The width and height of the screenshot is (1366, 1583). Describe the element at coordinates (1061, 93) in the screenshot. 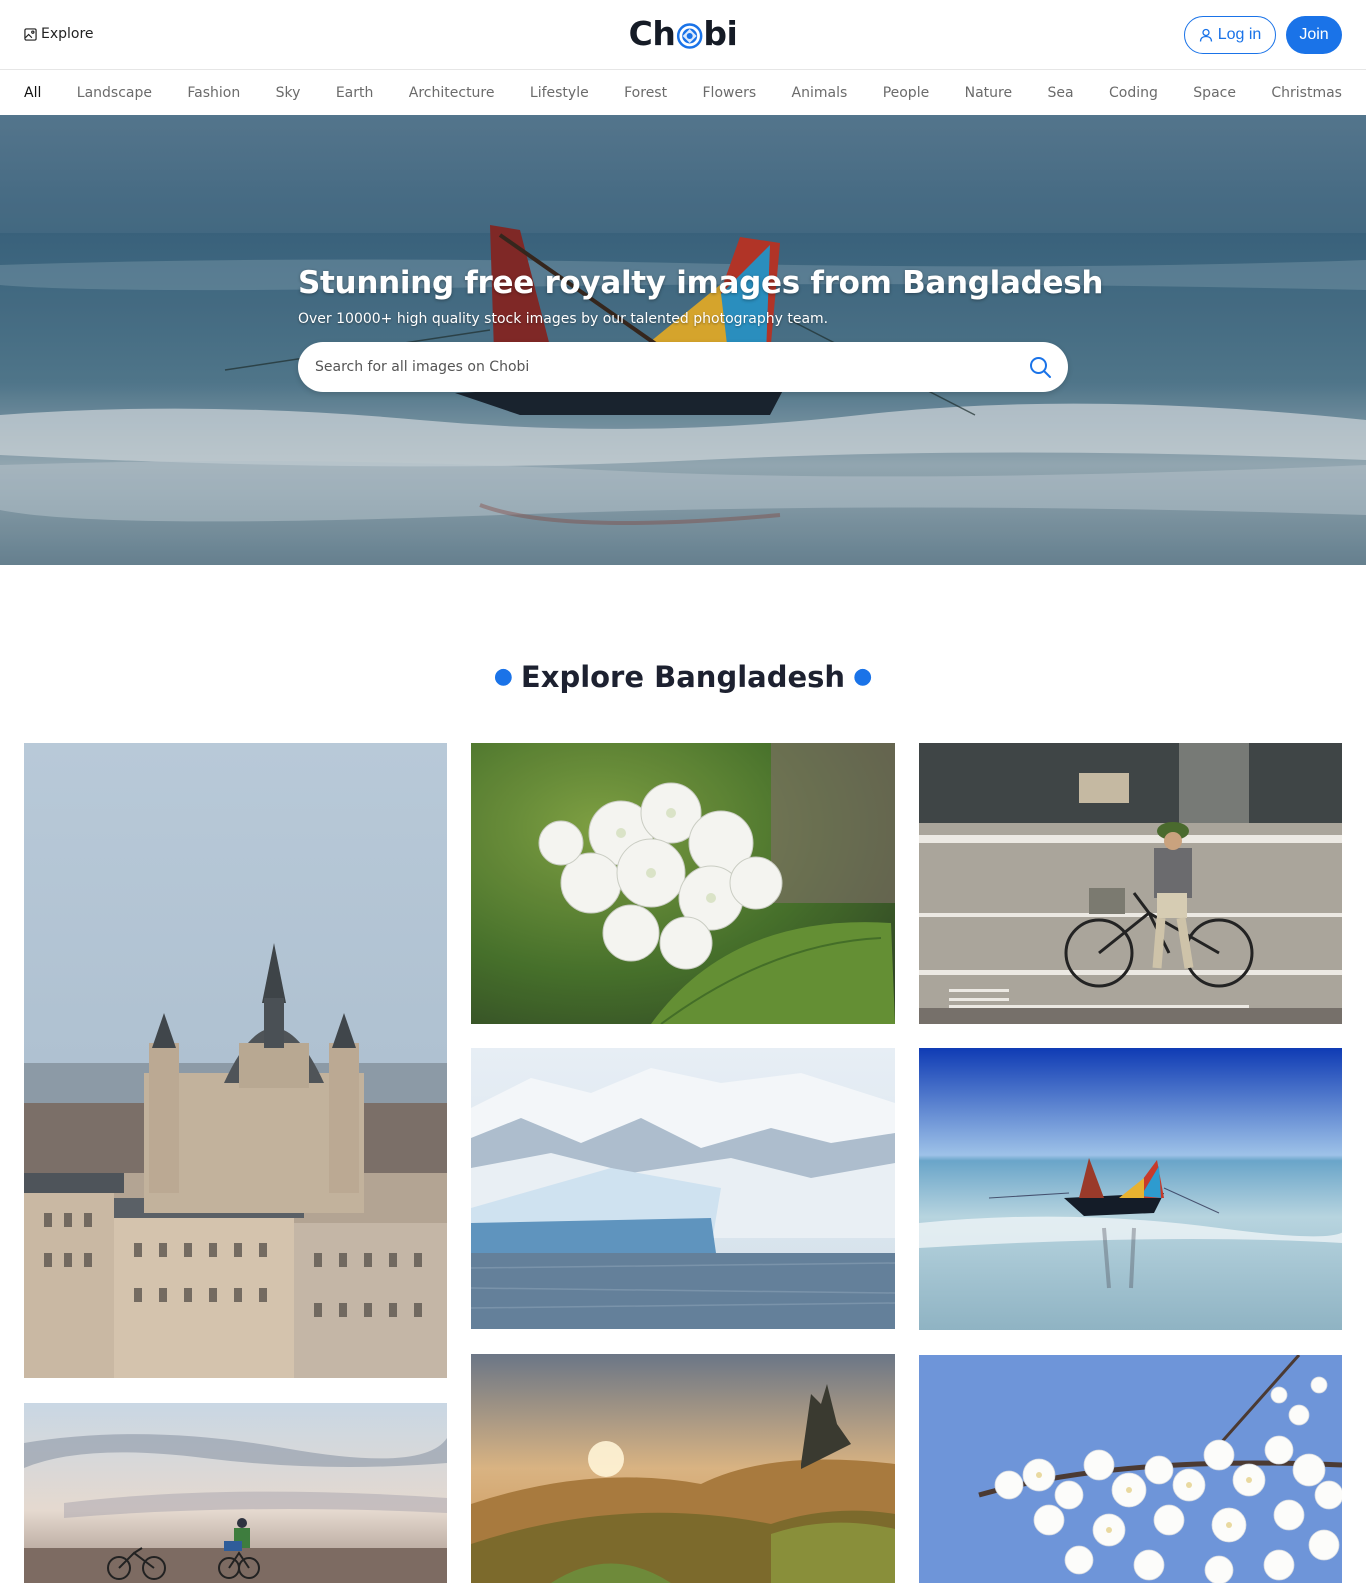

I see `category-sea: Sea` at that location.